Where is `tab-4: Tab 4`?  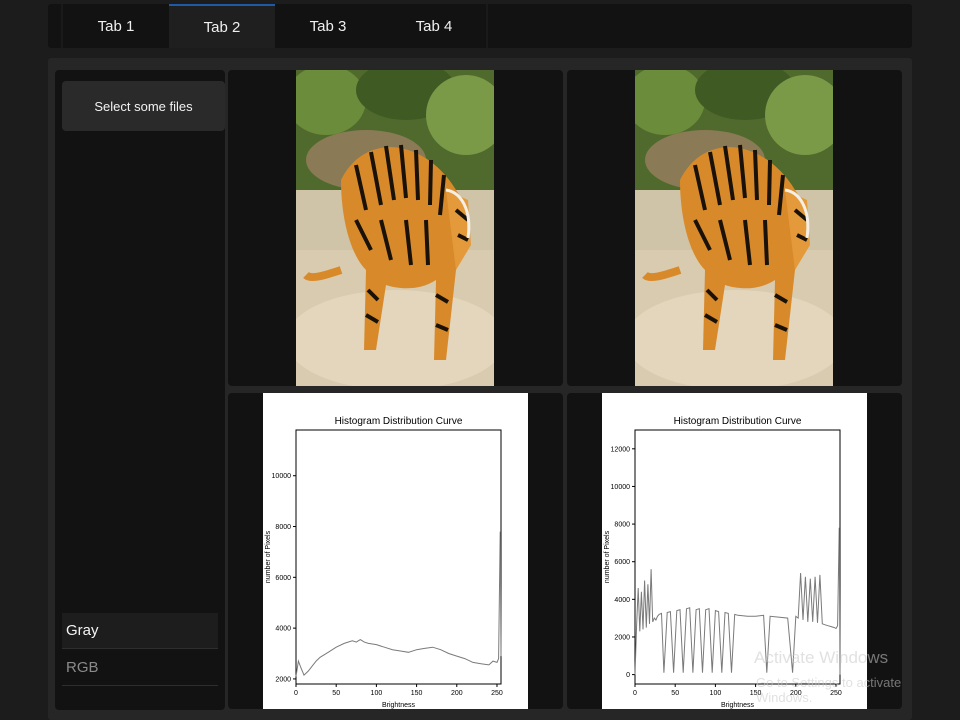 tab-4: Tab 4 is located at coordinates (434, 26).